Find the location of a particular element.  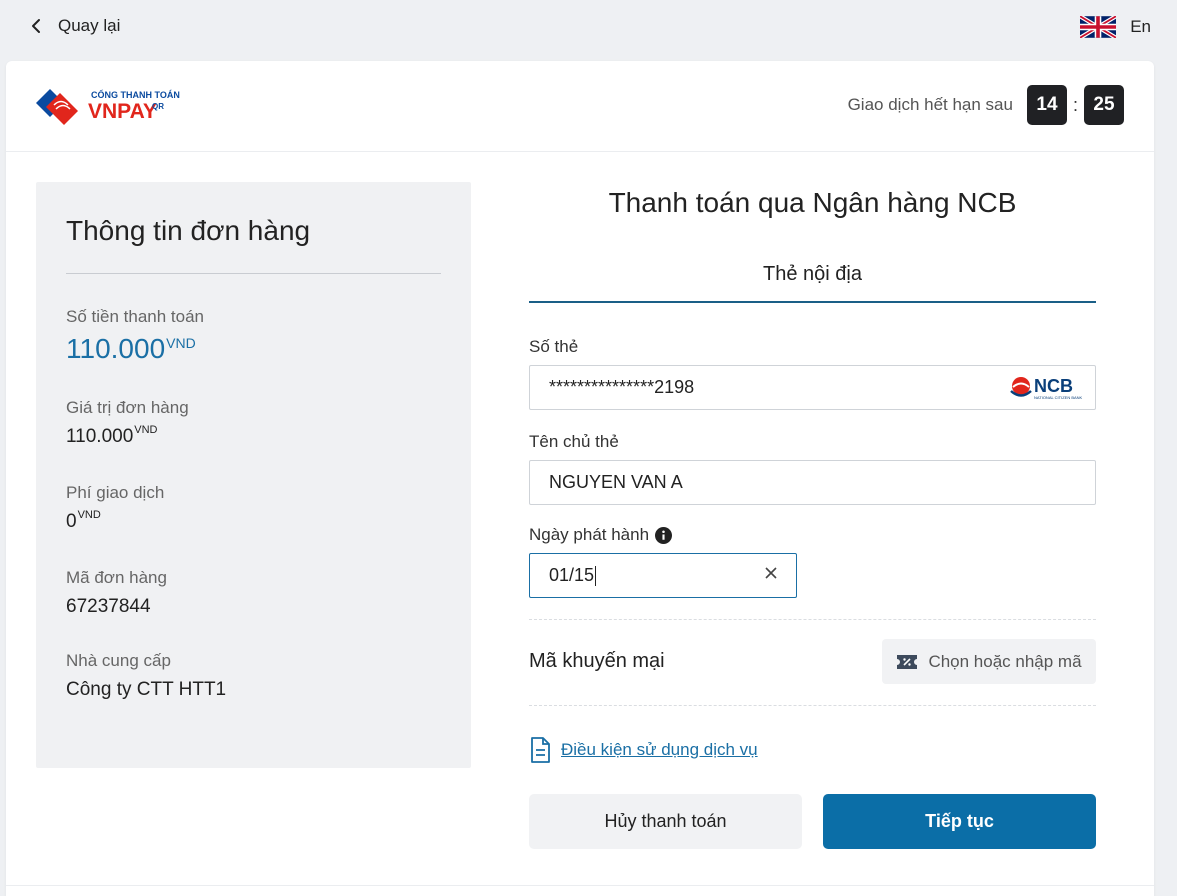

amount-block: Số tiền thanh toán 110.000VND is located at coordinates (253, 336).